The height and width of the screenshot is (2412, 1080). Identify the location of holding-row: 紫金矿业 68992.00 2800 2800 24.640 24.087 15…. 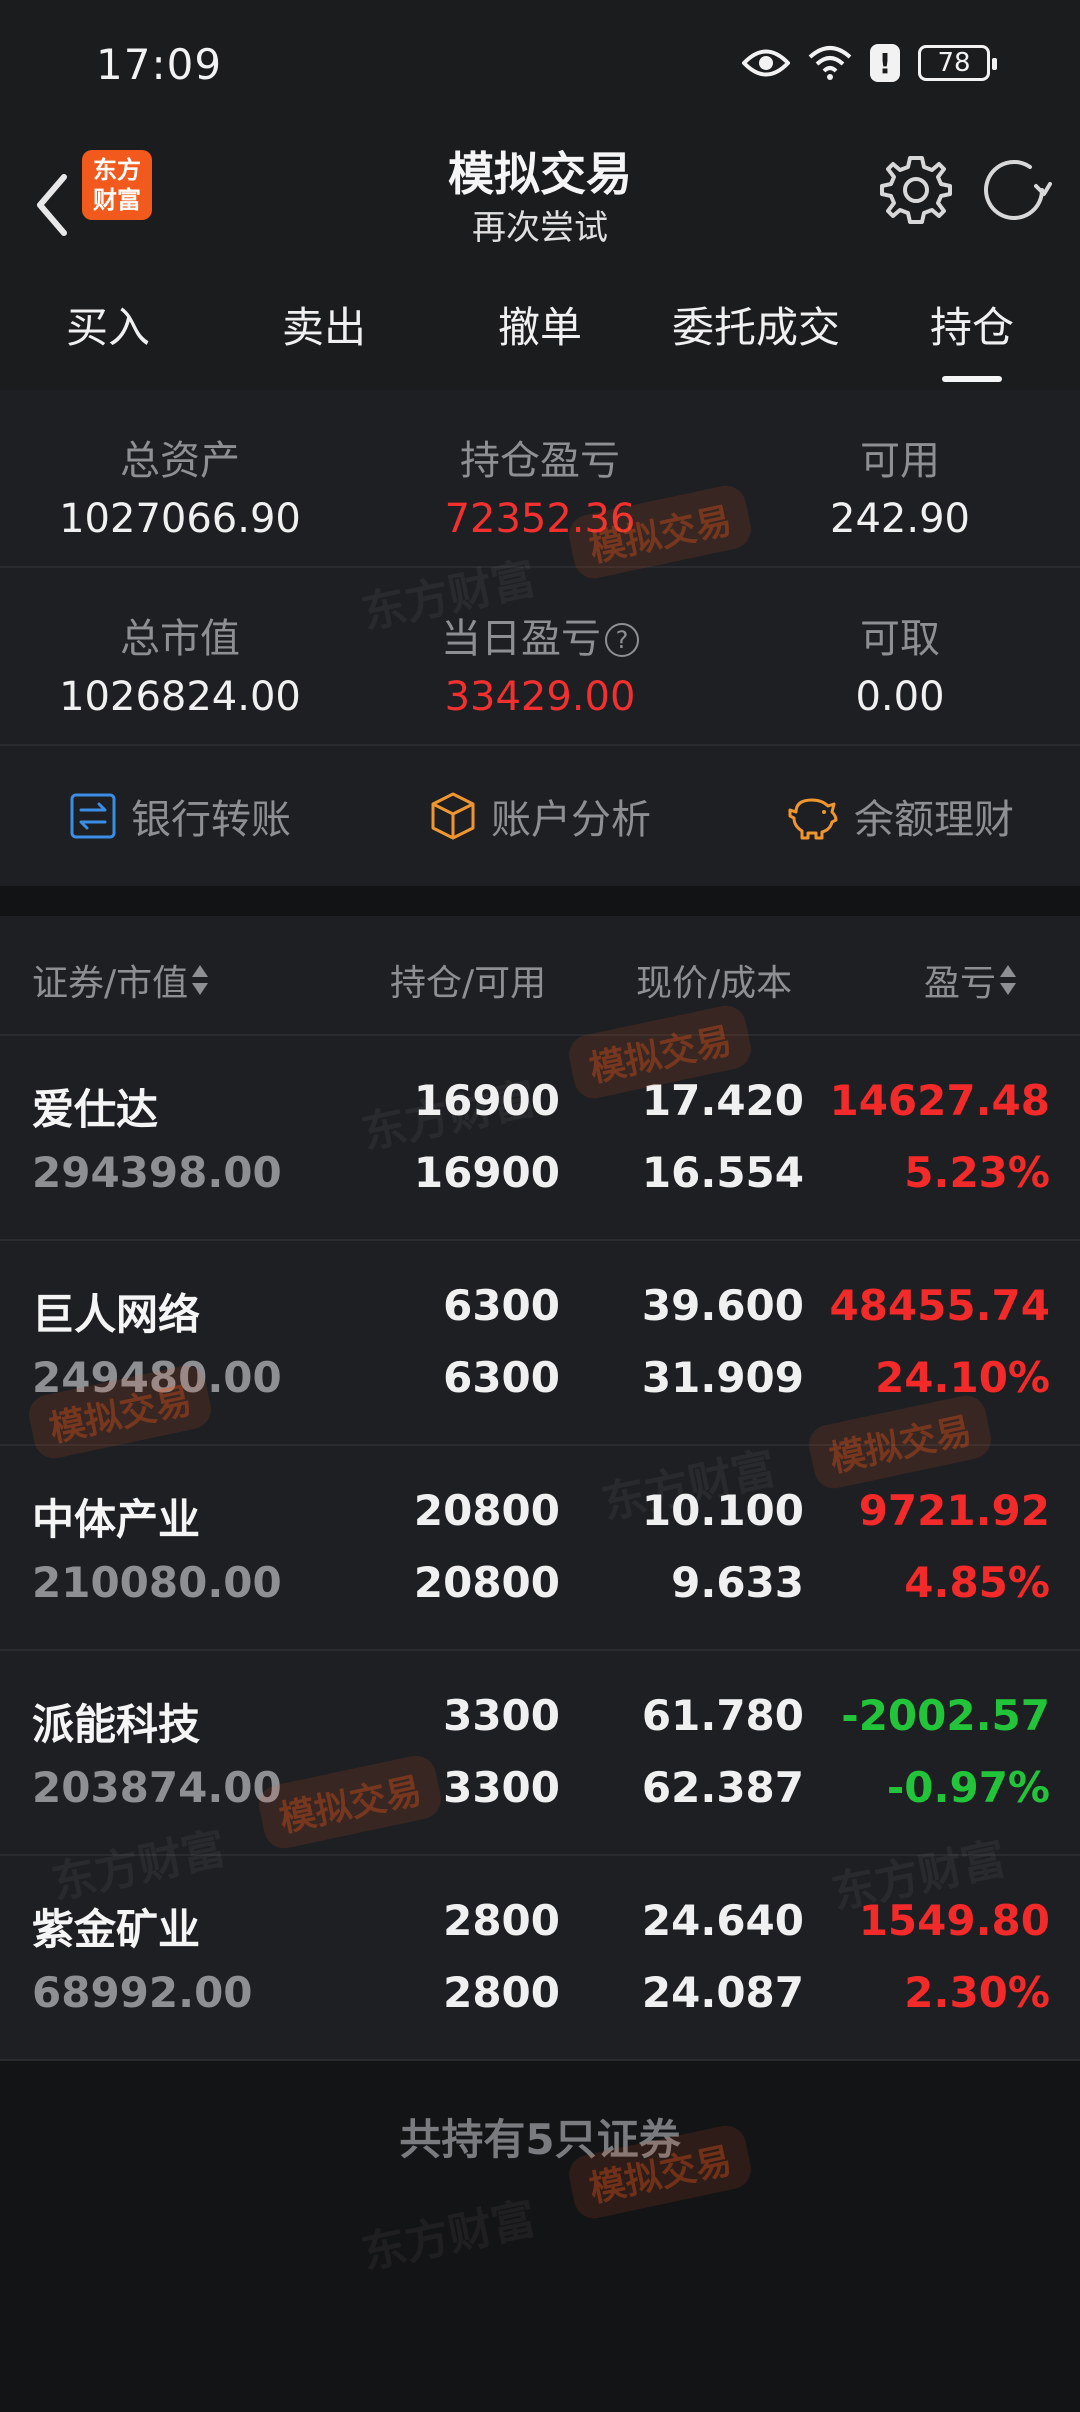
(540, 1958).